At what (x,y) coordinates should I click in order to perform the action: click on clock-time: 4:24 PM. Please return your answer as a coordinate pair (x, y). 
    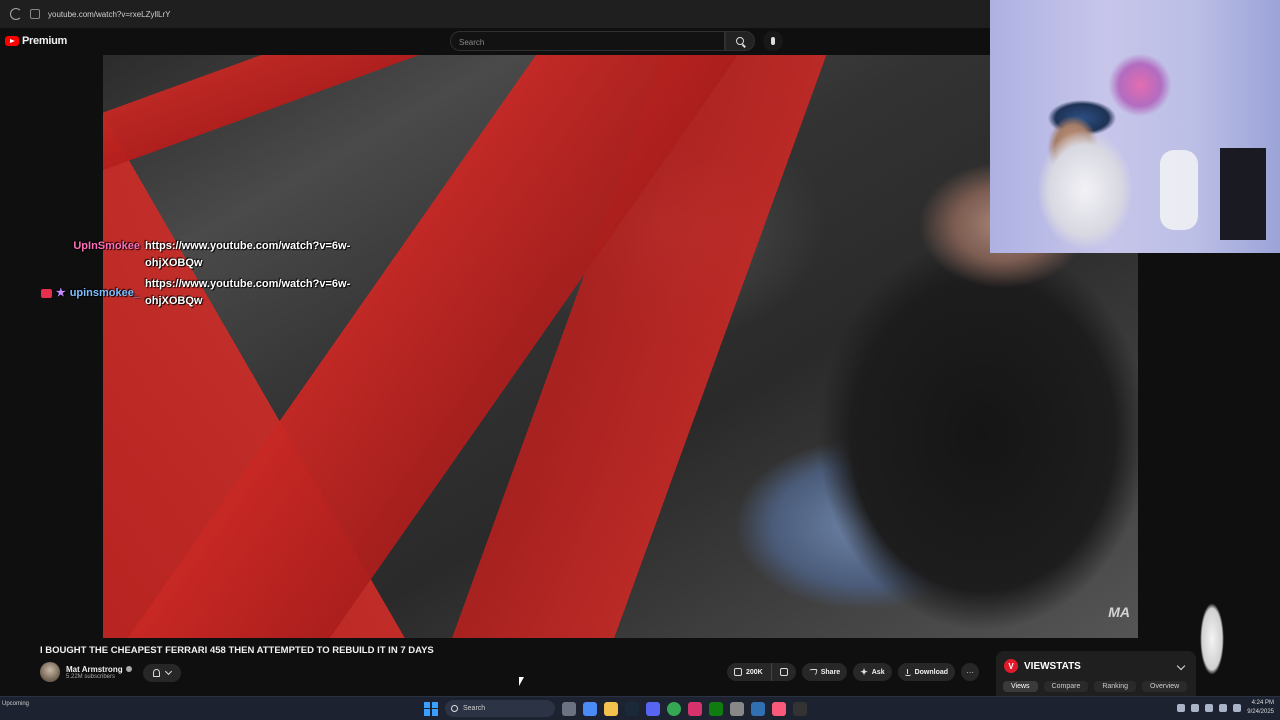
    Looking at the image, I should click on (1262, 703).